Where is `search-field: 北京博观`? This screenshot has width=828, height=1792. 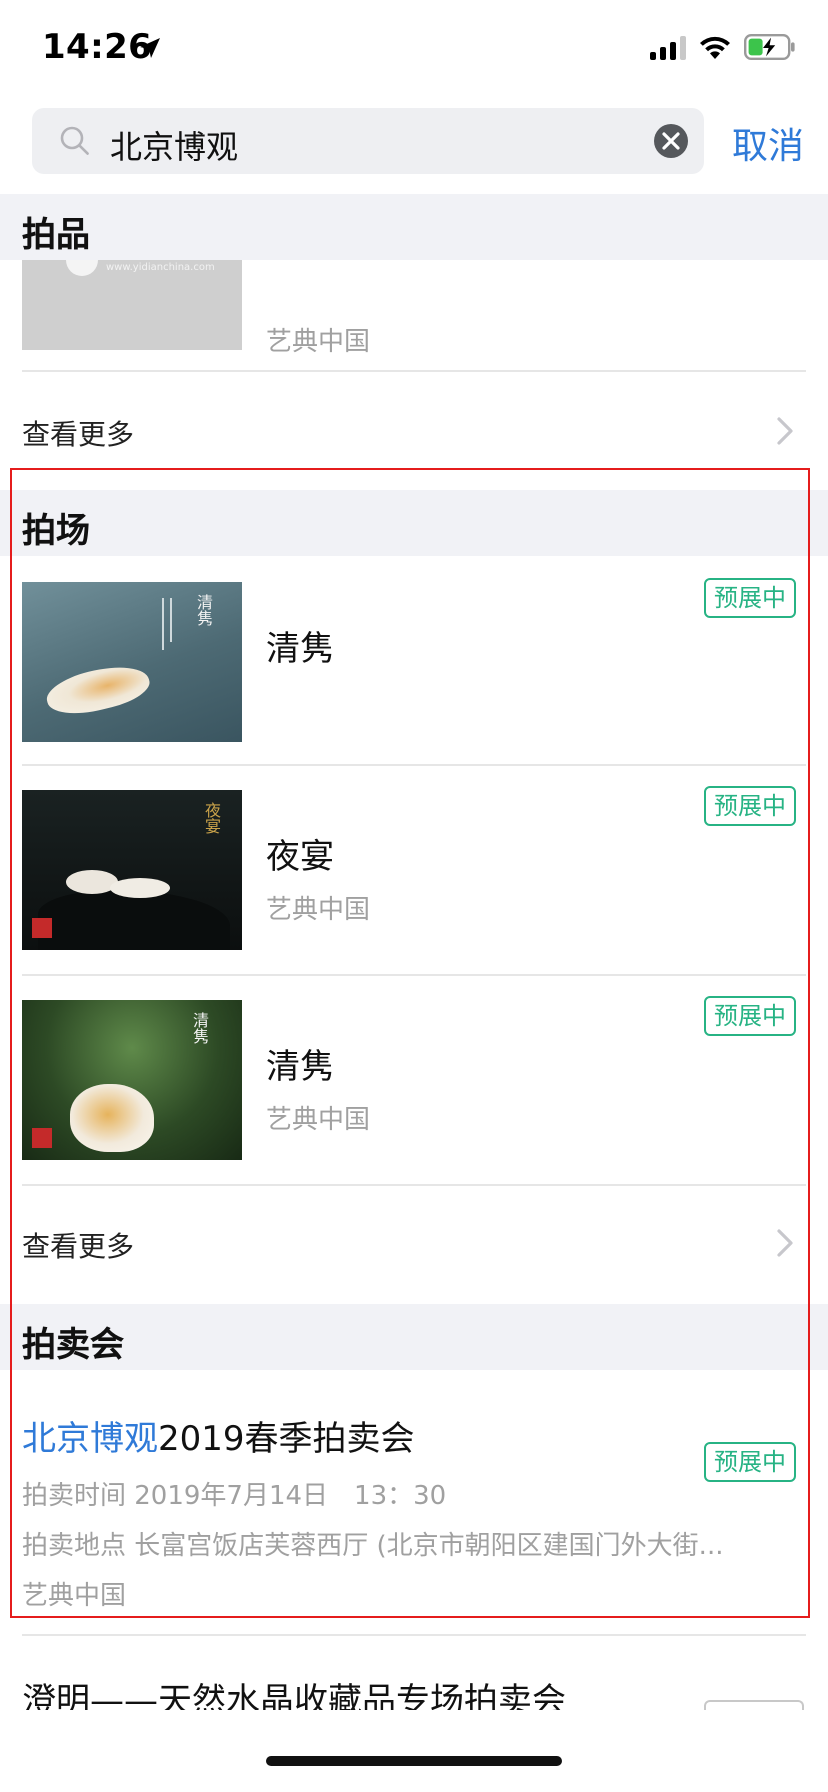
search-field: 北京博观 is located at coordinates (368, 141).